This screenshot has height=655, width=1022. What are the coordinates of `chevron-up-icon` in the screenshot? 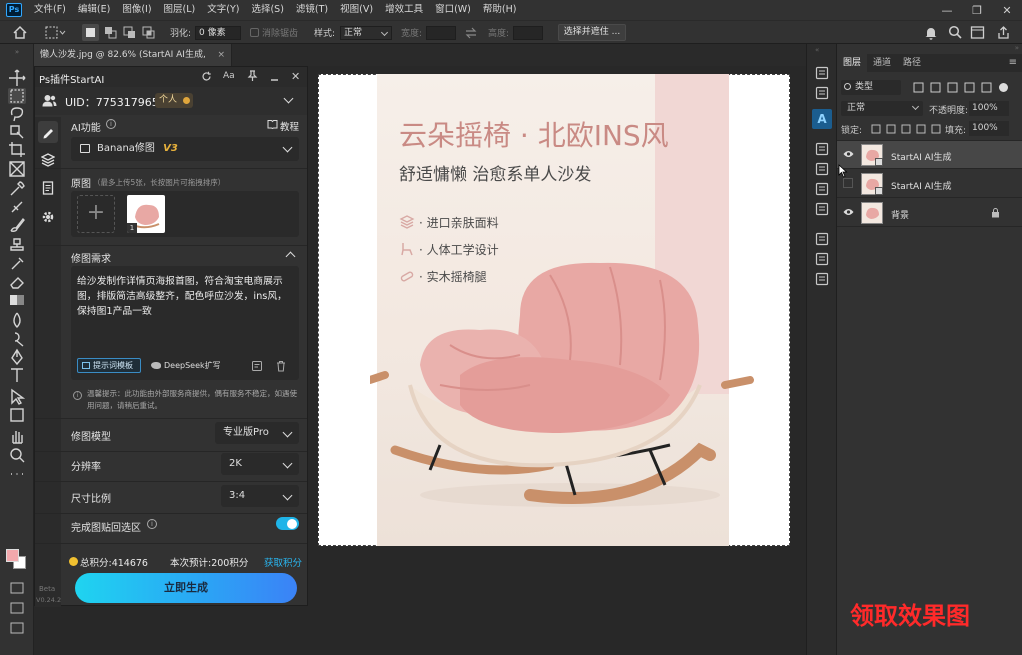 It's located at (290, 256).